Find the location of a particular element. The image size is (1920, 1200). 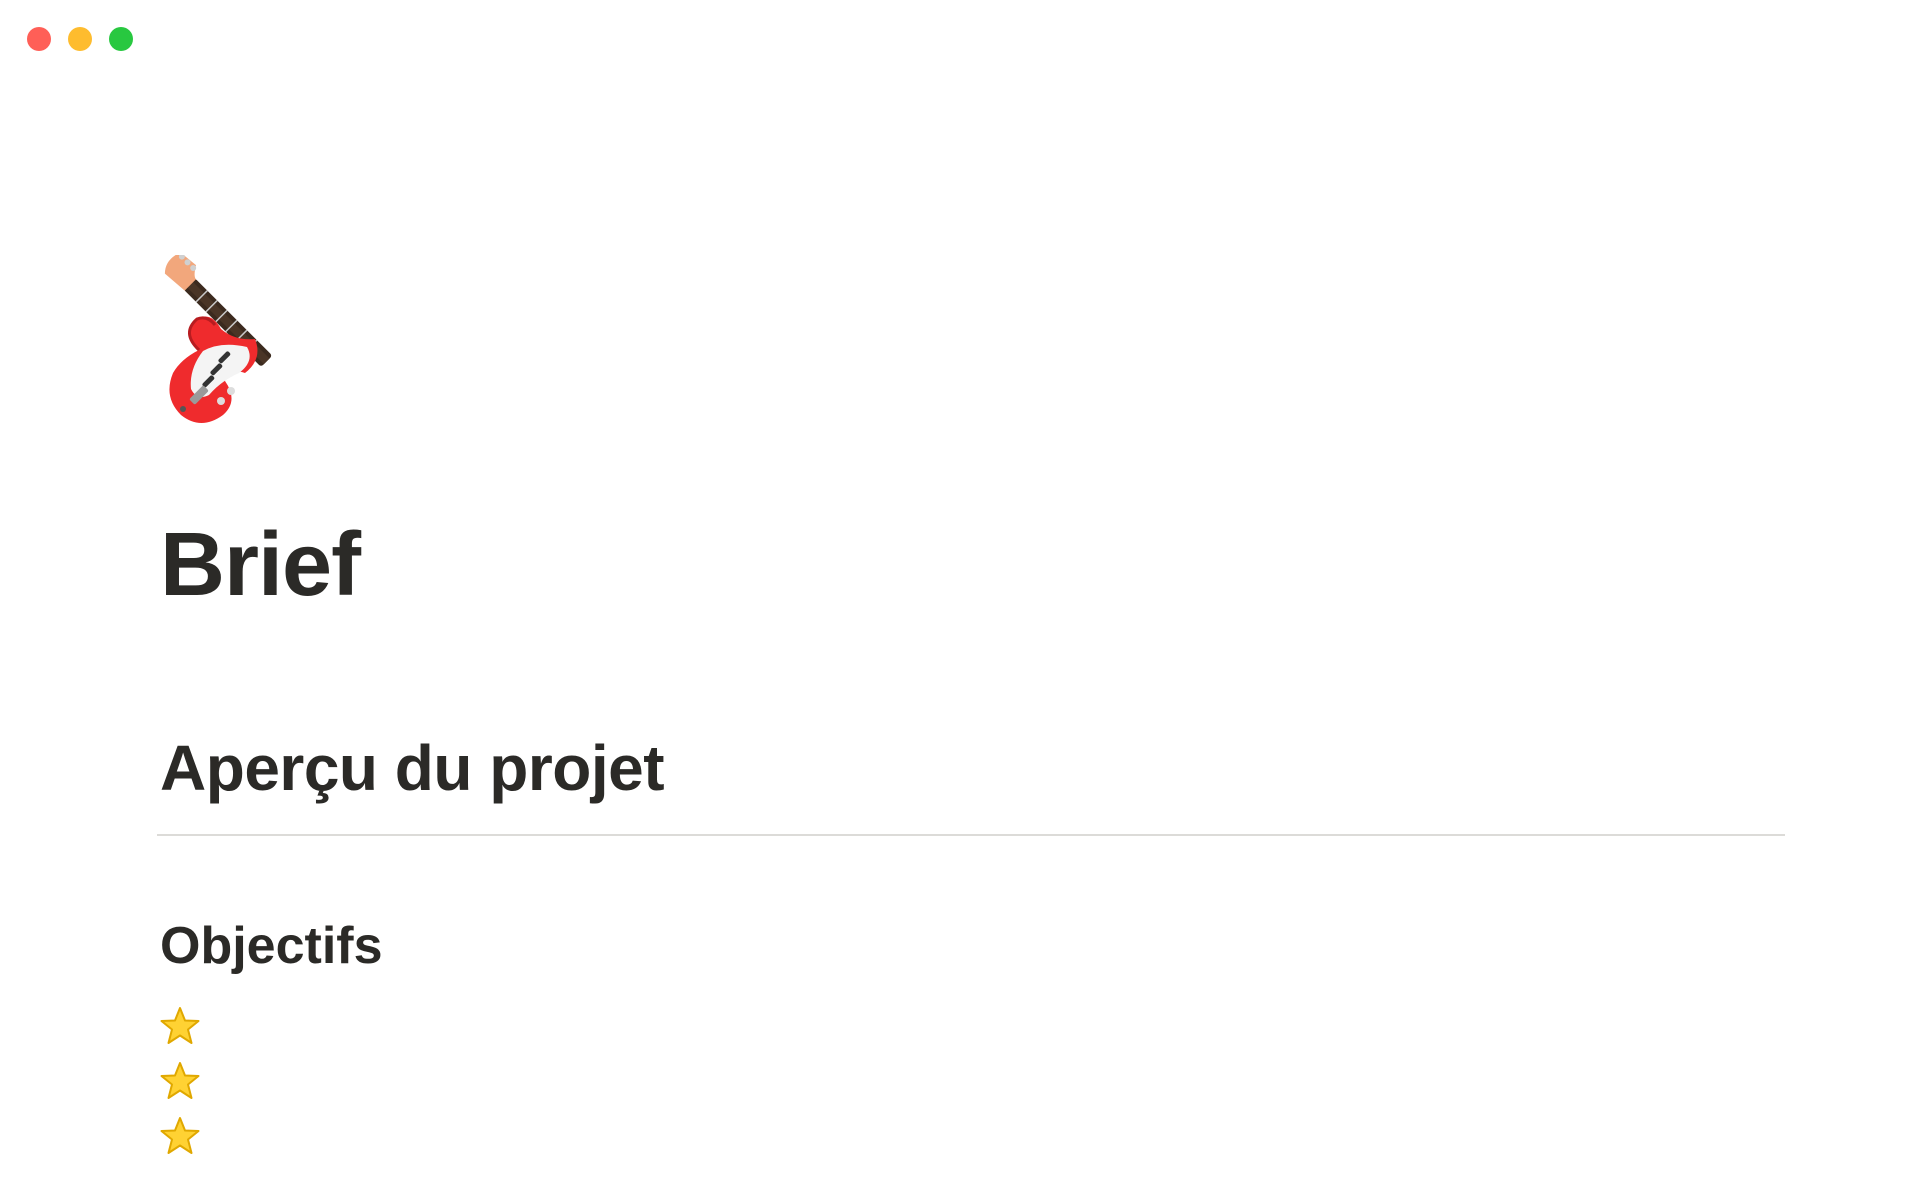

subsection-heading: Objectifs is located at coordinates (972, 946).